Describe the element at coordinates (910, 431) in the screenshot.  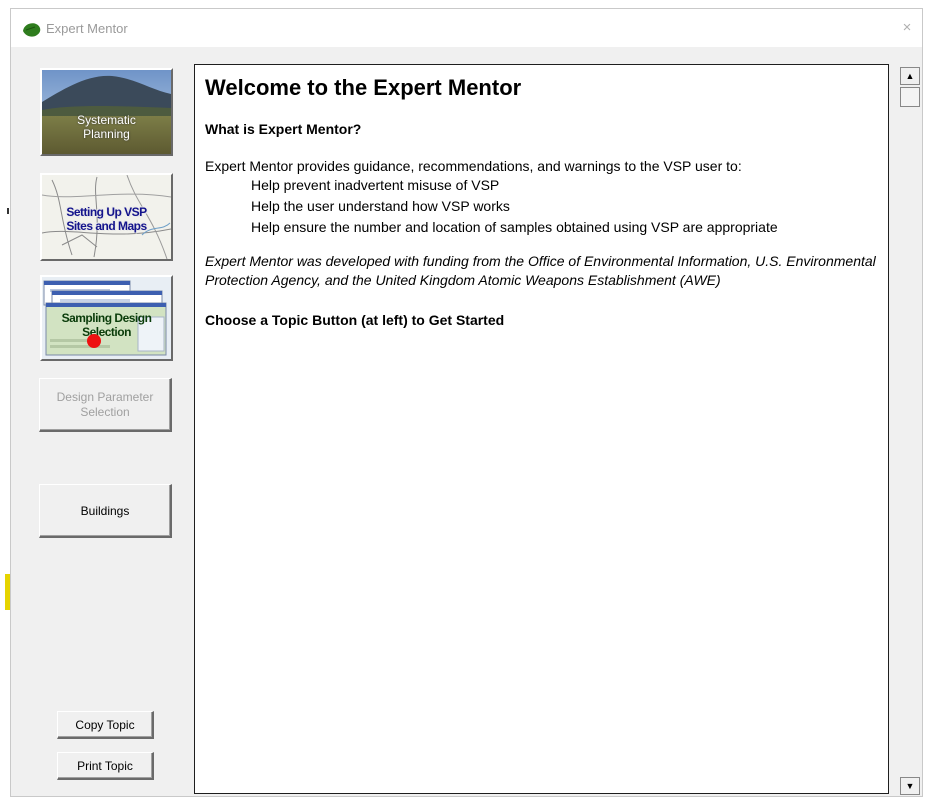
I see `vertical-scrollbar: ▲ ▼` at that location.